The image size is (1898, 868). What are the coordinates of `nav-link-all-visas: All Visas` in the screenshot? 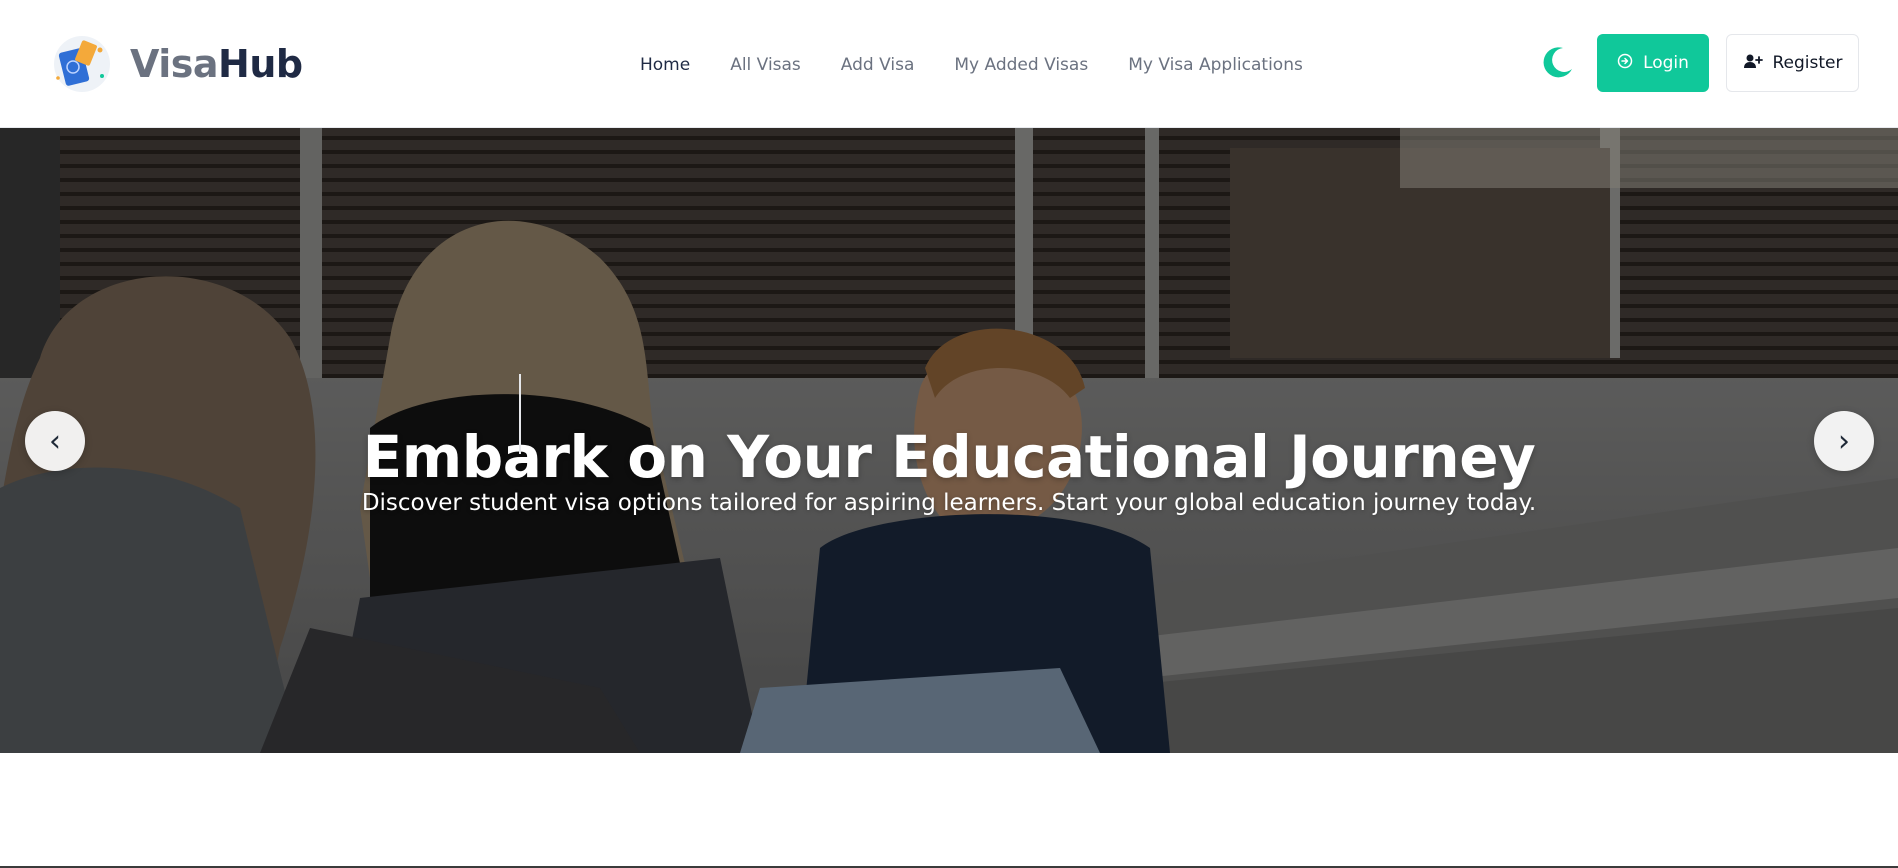 It's located at (765, 65).